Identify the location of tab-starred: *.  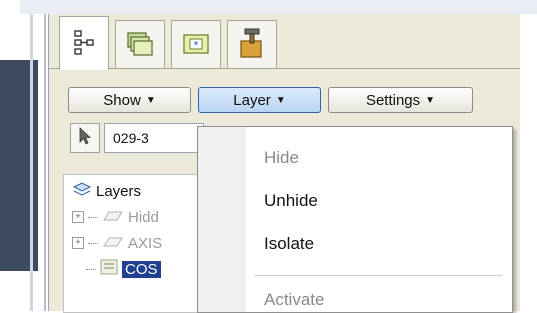
(196, 44).